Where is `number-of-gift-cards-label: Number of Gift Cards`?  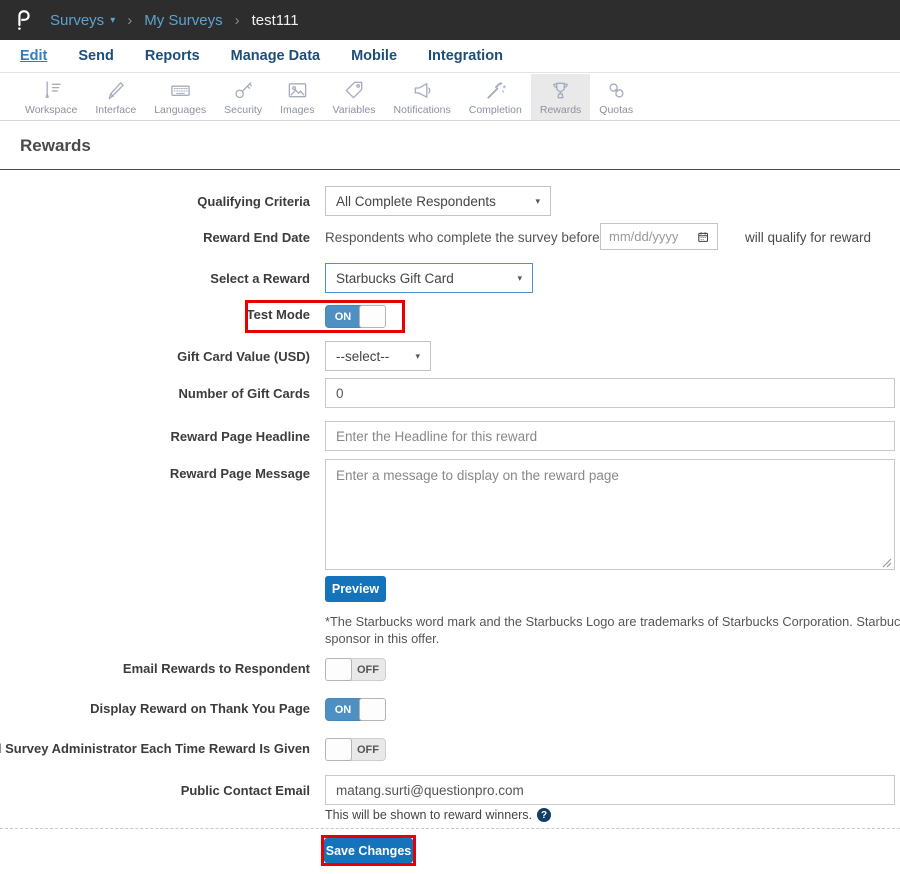 number-of-gift-cards-label: Number of Gift Cards is located at coordinates (244, 393).